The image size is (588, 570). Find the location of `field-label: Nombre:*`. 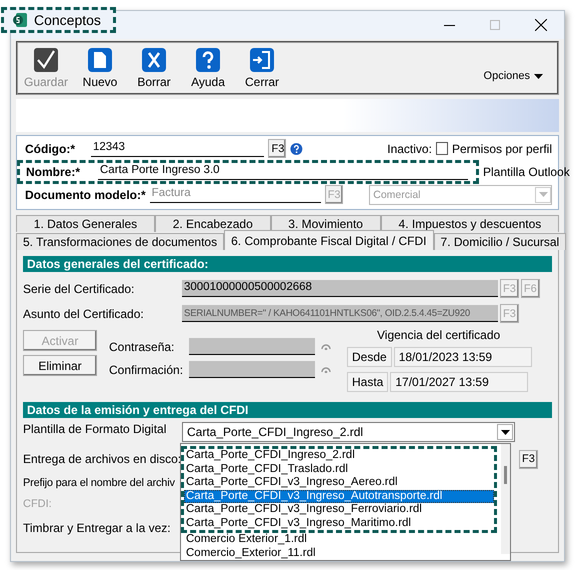

field-label: Nombre:* is located at coordinates (54, 171).